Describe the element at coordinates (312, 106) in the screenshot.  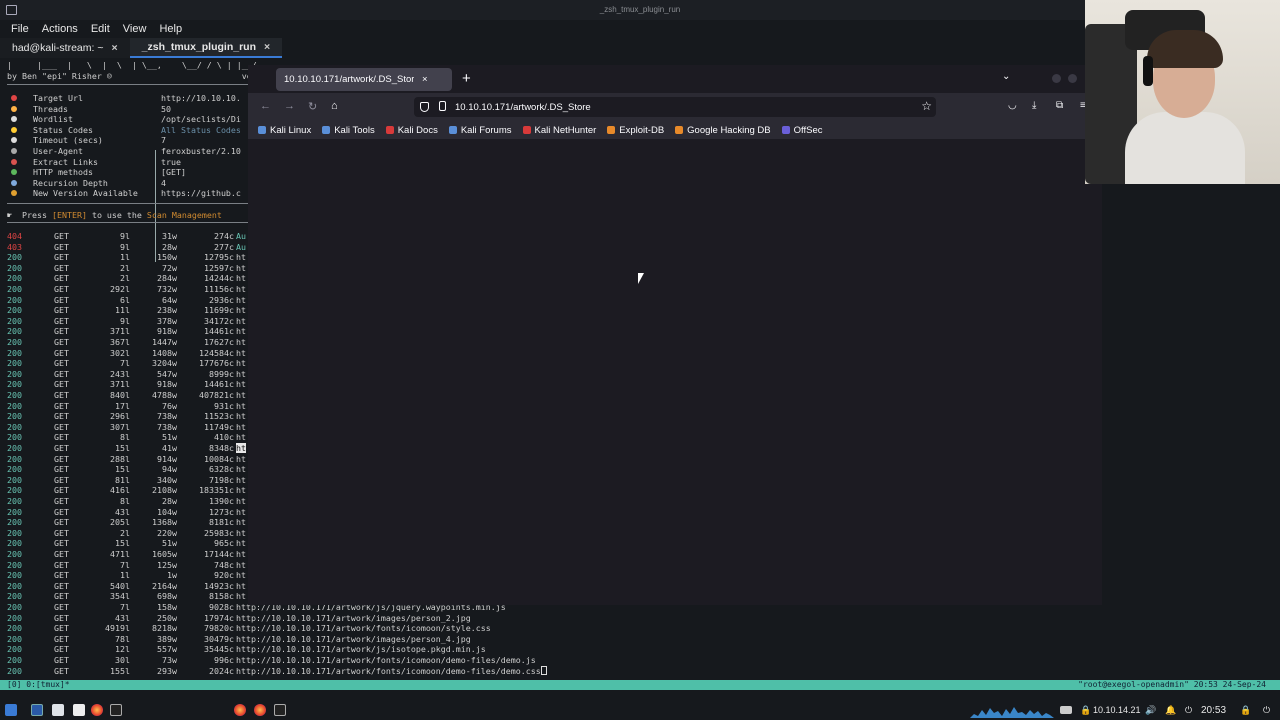
I see `reload-icon: ↻` at that location.